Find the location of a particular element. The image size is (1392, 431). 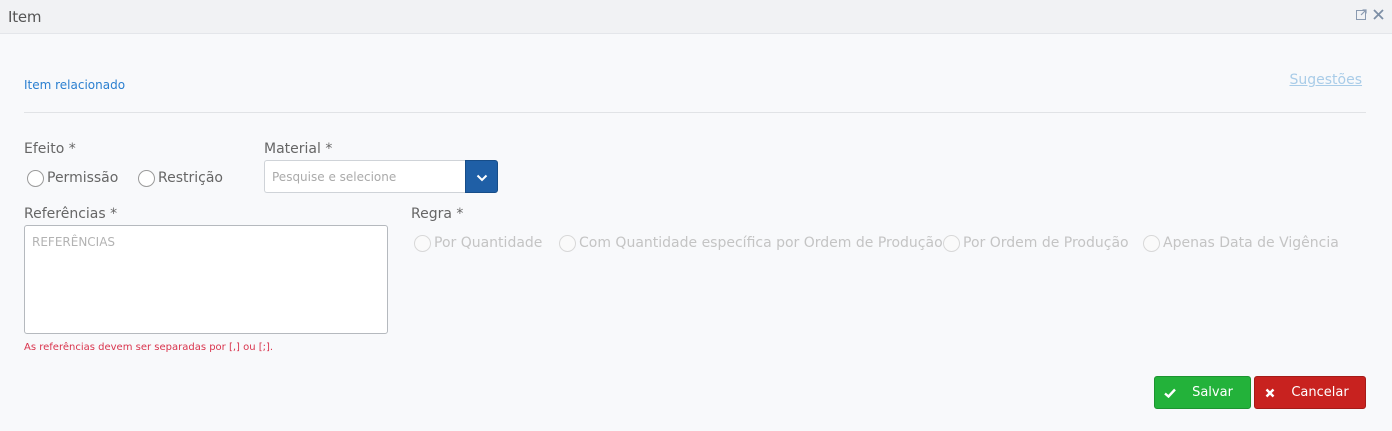

save-button: Salvar is located at coordinates (1202, 392).